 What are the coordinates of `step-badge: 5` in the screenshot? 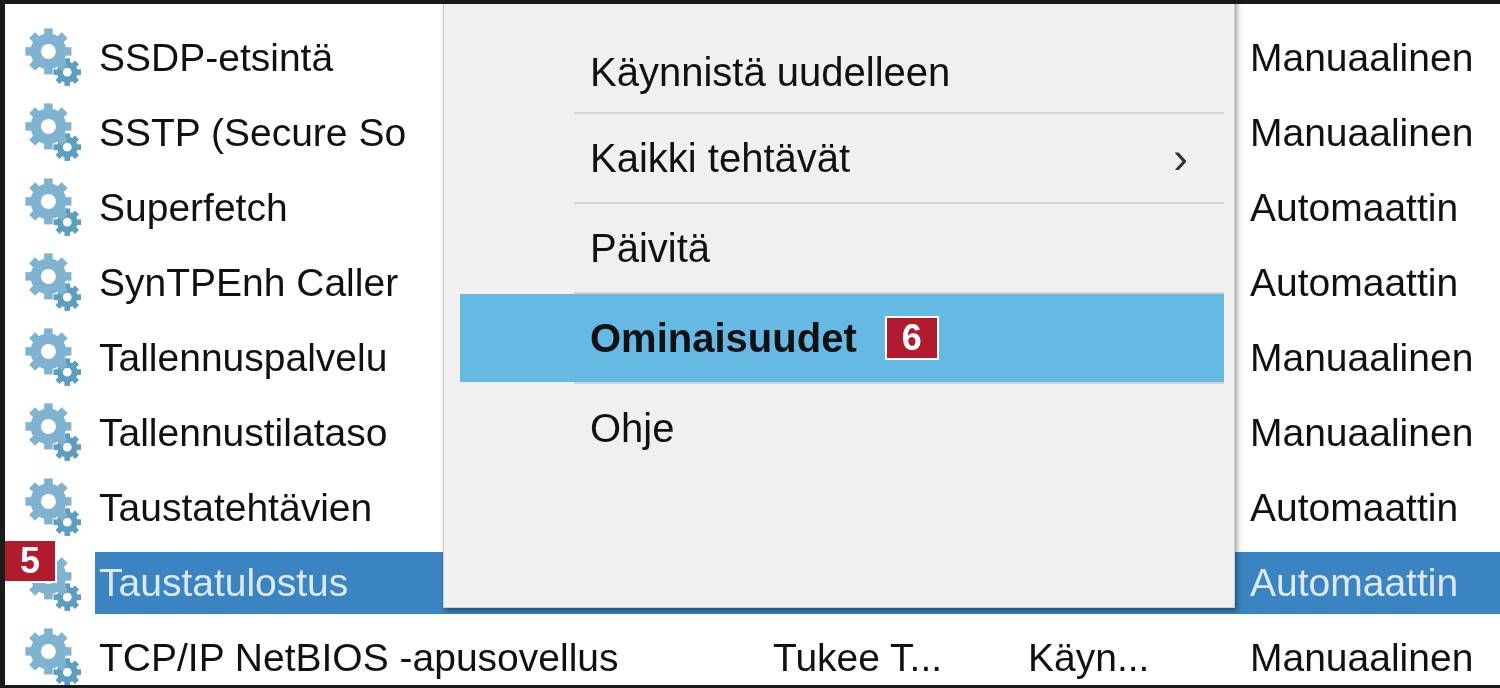 It's located at (31, 561).